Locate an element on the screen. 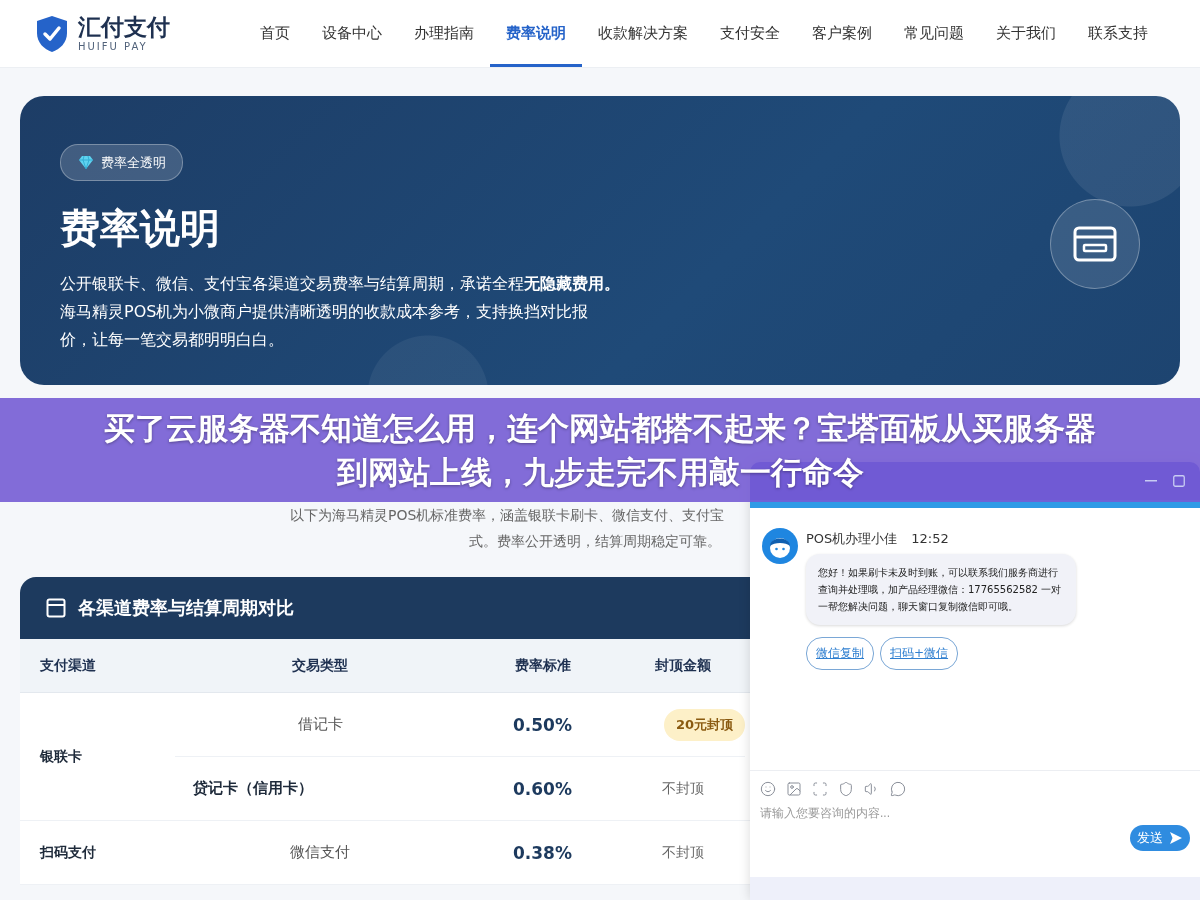 Image resolution: width=1200 pixels, height=900 pixels. sender-name: POS机办理小佳 is located at coordinates (852, 538).